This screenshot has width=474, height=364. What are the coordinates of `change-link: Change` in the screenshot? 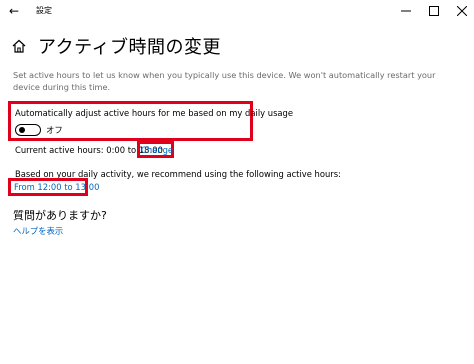 It's located at (157, 150).